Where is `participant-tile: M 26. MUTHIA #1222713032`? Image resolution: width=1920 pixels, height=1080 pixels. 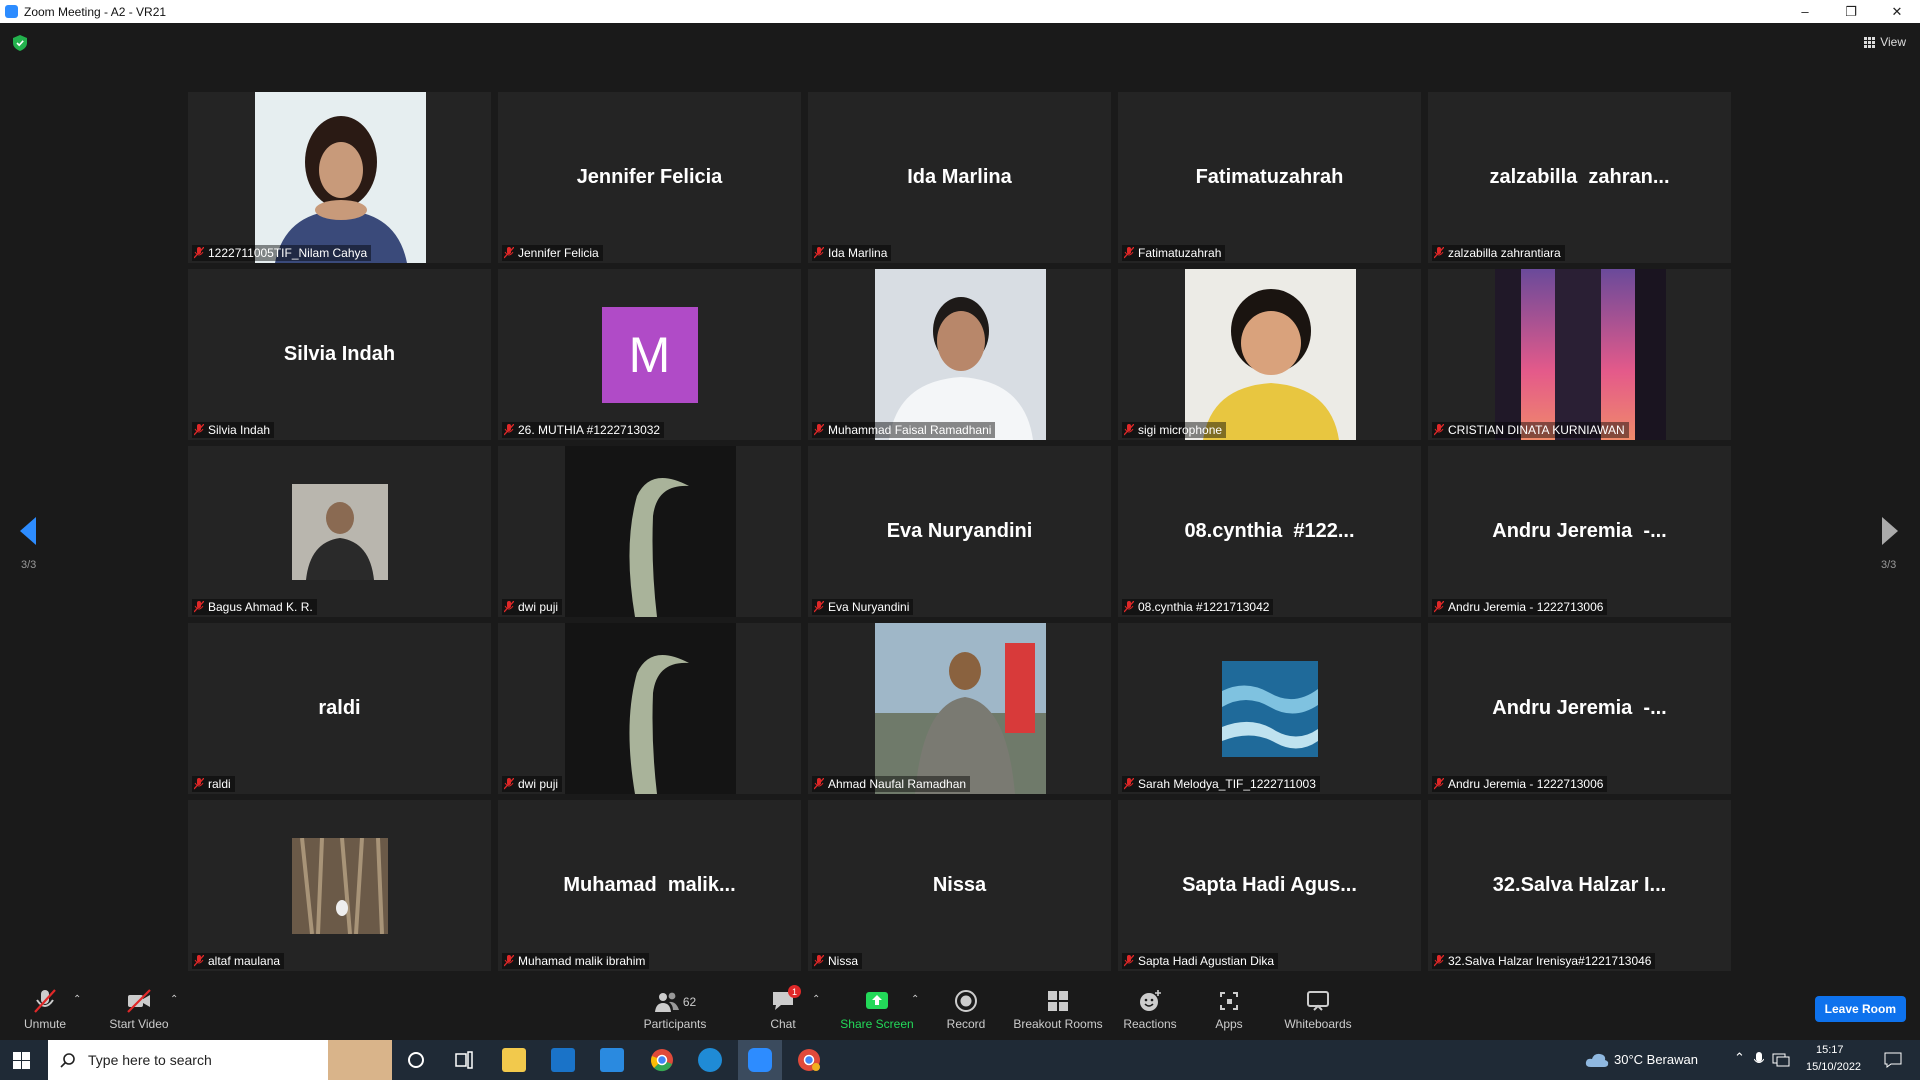
participant-tile: M 26. MUTHIA #1222713032 is located at coordinates (649, 354).